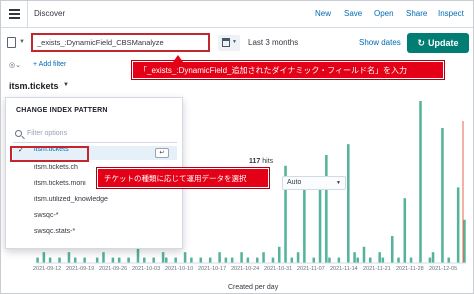 The image size is (474, 294). Describe the element at coordinates (353, 13) in the screenshot. I see `save-link: Save` at that location.